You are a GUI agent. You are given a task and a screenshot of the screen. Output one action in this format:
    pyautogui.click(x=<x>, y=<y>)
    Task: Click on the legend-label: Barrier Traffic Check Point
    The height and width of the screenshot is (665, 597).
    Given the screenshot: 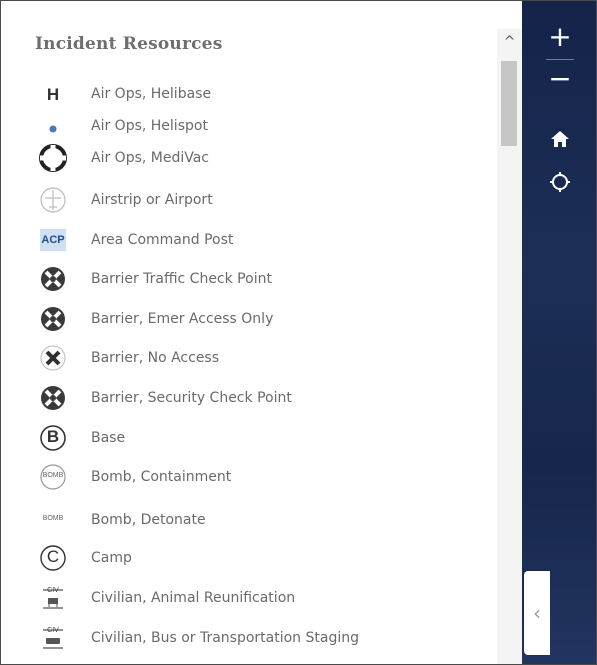 What is the action you would take?
    pyautogui.click(x=181, y=279)
    